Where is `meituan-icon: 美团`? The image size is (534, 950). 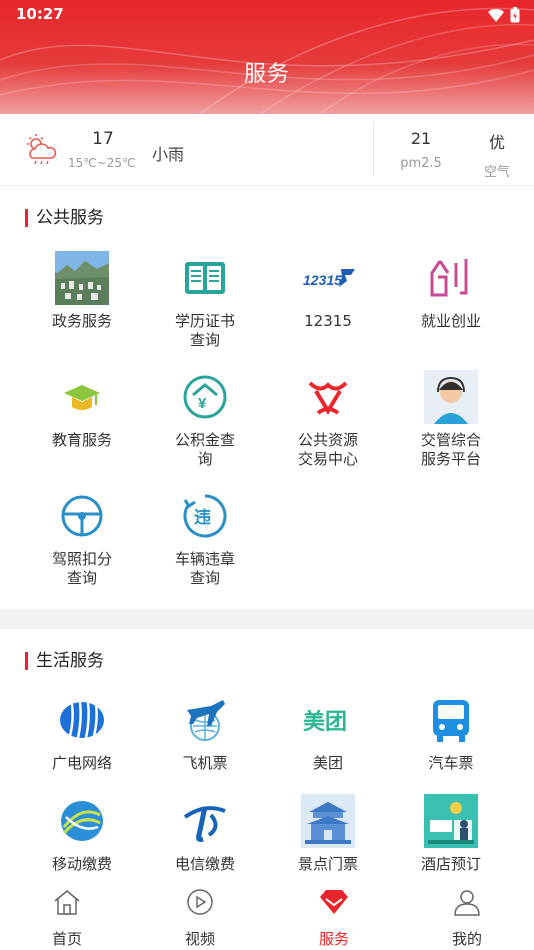
meituan-icon: 美团 is located at coordinates (328, 720).